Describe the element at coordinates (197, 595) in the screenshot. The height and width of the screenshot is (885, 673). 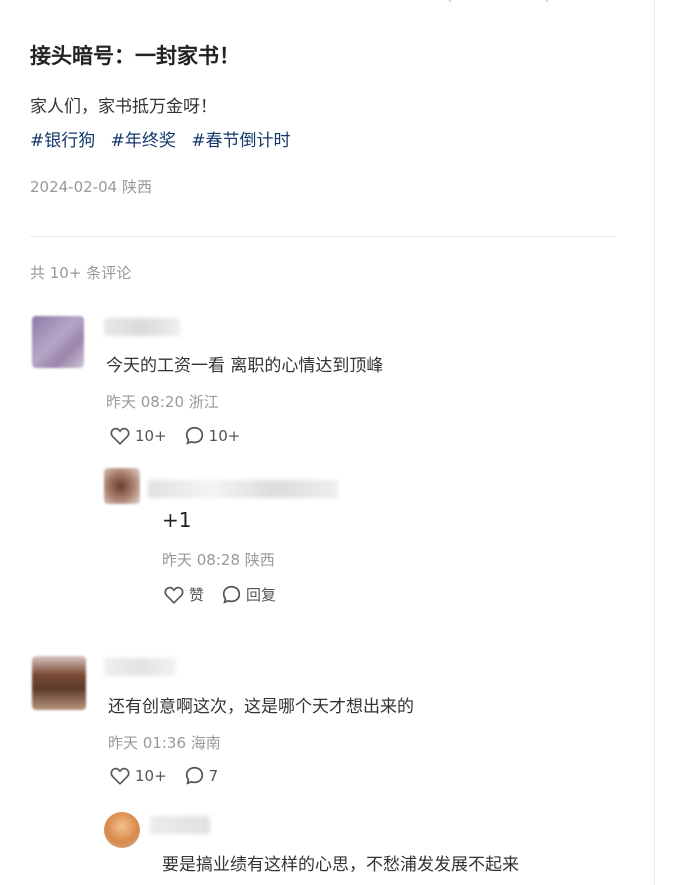
I see `like-label: 赞` at that location.